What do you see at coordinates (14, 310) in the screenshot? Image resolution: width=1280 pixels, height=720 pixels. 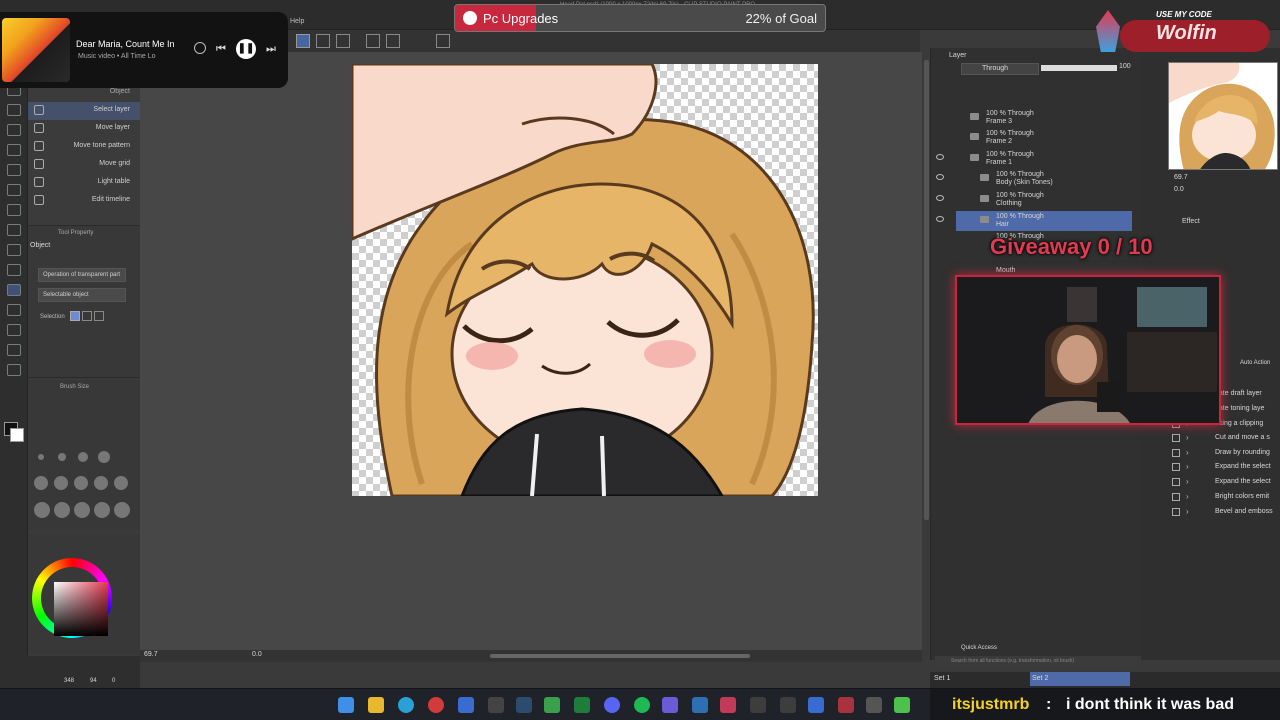 I see `text-tool-icon` at bounding box center [14, 310].